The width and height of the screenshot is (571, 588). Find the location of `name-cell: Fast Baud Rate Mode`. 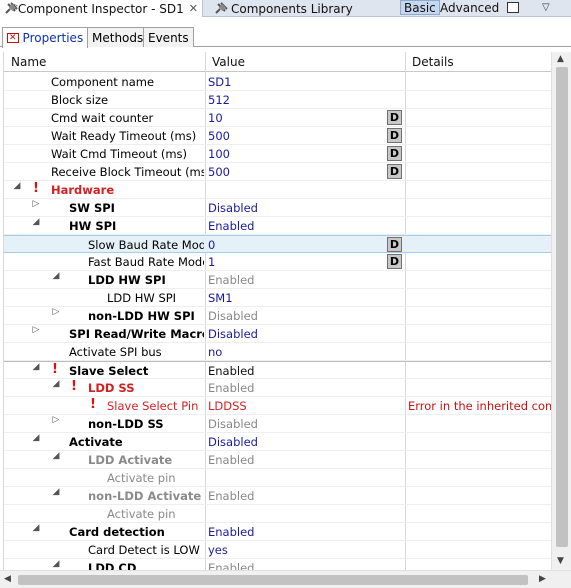

name-cell: Fast Baud Rate Mode is located at coordinates (104, 262).